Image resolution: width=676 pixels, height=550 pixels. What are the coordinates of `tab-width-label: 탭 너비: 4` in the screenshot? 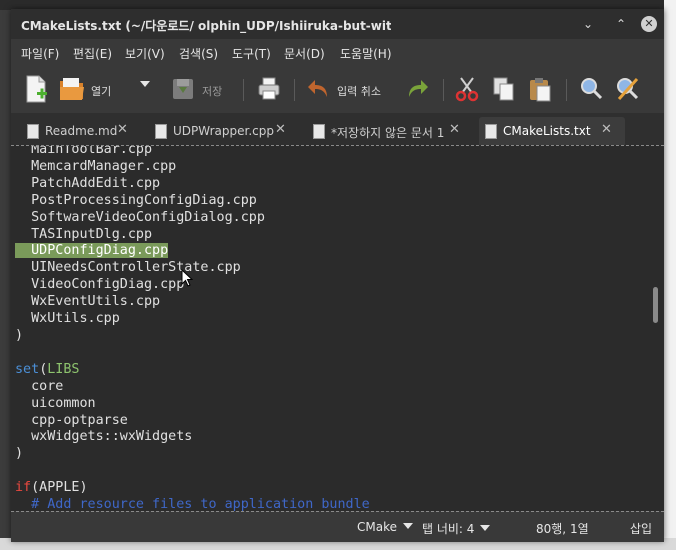 It's located at (448, 529).